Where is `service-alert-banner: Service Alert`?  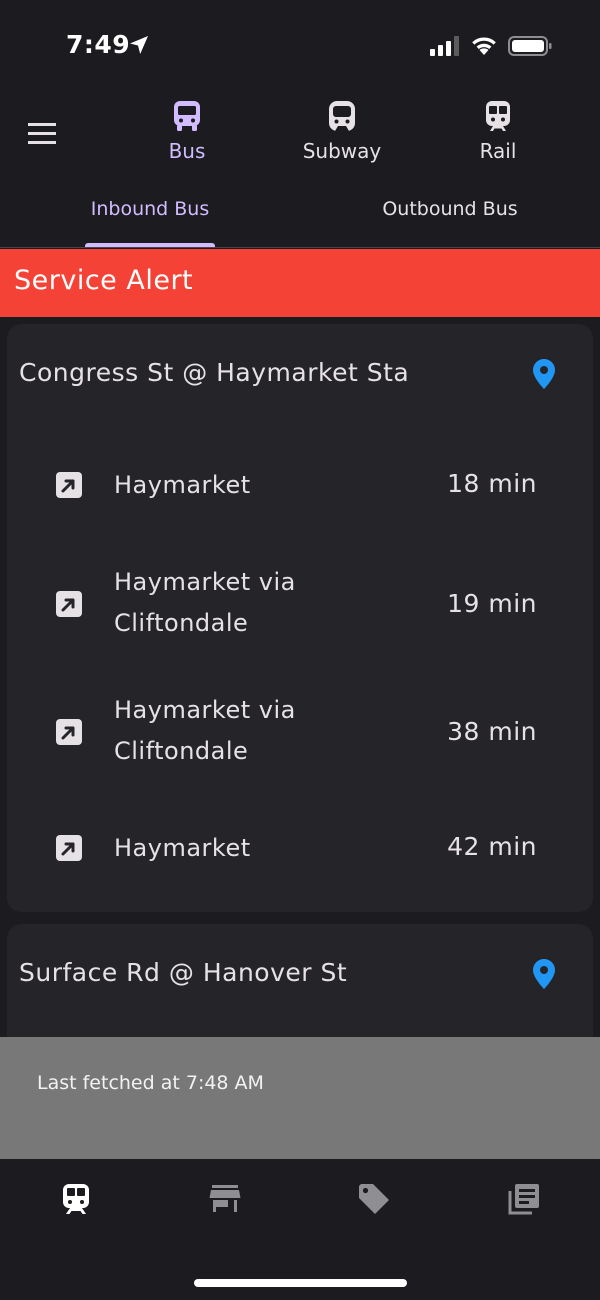 service-alert-banner: Service Alert is located at coordinates (300, 283).